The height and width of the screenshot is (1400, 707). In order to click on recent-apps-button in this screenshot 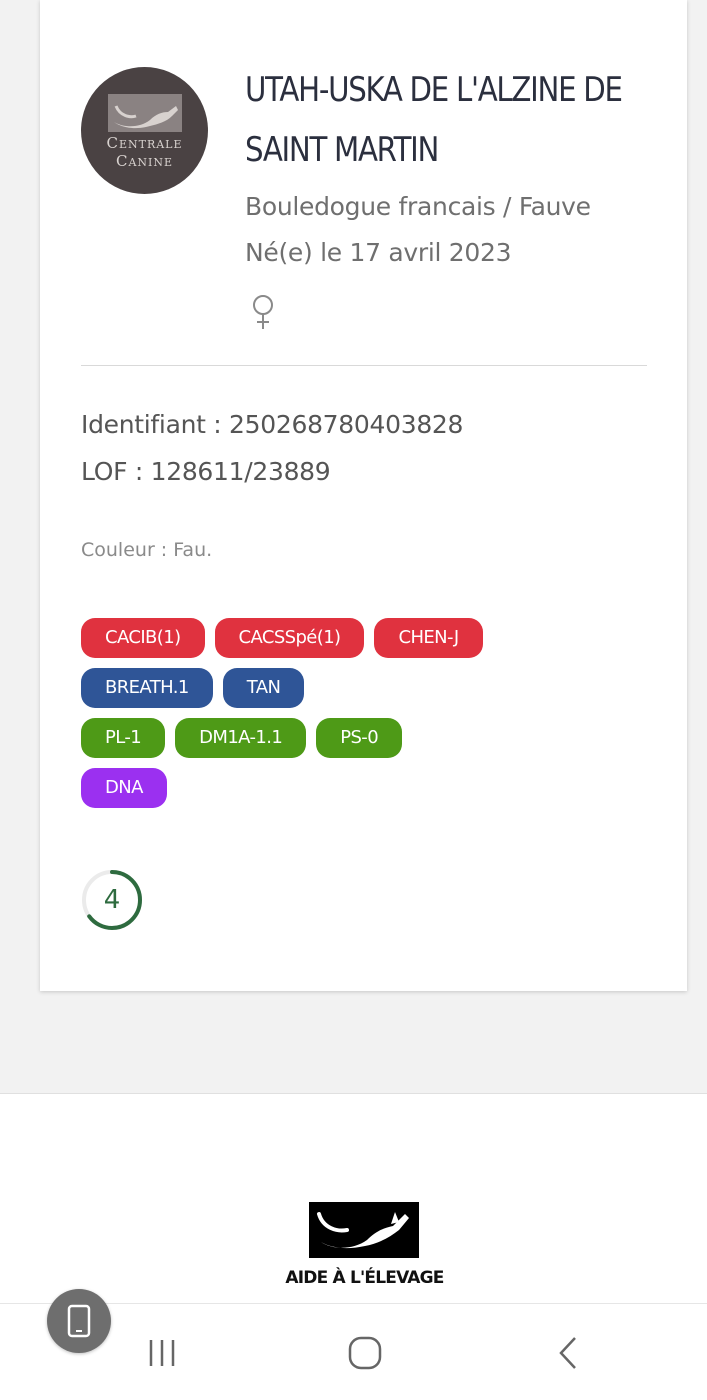, I will do `click(162, 1352)`.